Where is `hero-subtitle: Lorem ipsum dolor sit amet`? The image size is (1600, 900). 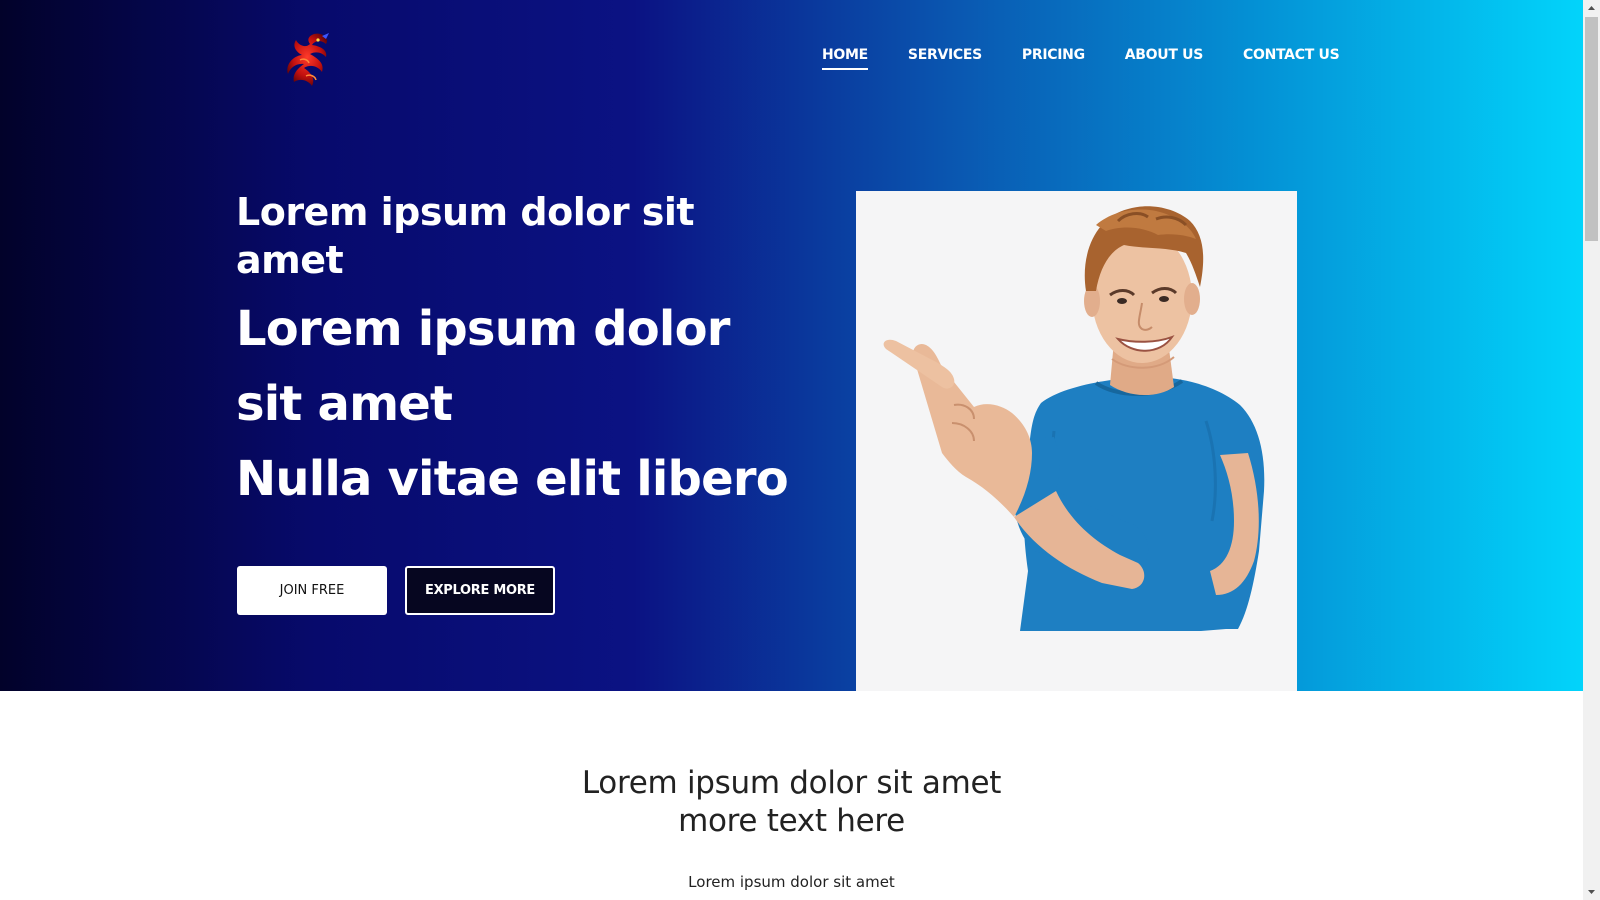
hero-subtitle: Lorem ipsum dolor sit amet is located at coordinates (465, 236).